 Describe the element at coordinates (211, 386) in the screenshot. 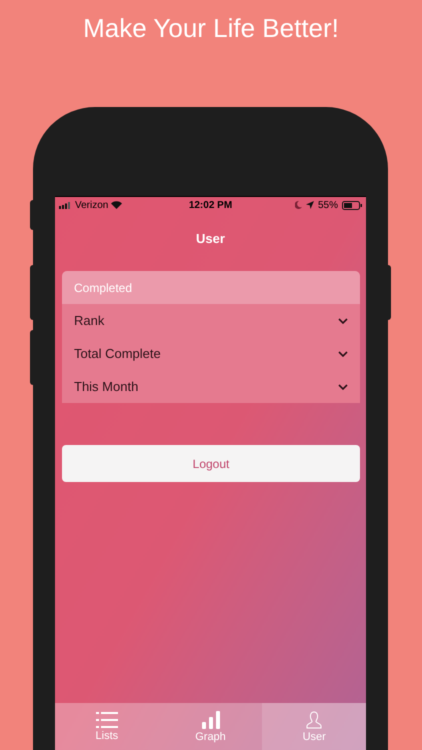

I see `dropdown-row: This Month` at that location.